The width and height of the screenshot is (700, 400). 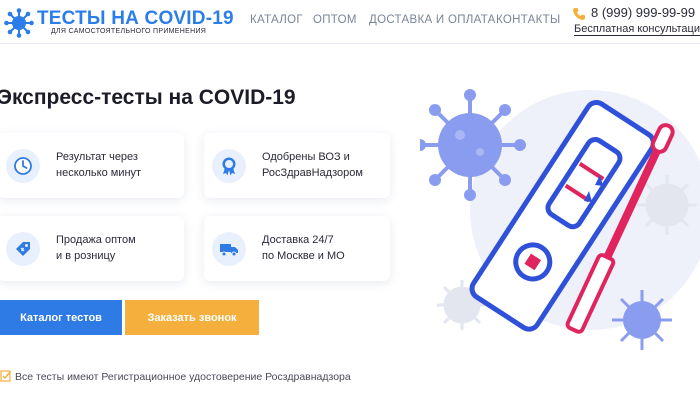 I want to click on medal-icon, so click(x=229, y=166).